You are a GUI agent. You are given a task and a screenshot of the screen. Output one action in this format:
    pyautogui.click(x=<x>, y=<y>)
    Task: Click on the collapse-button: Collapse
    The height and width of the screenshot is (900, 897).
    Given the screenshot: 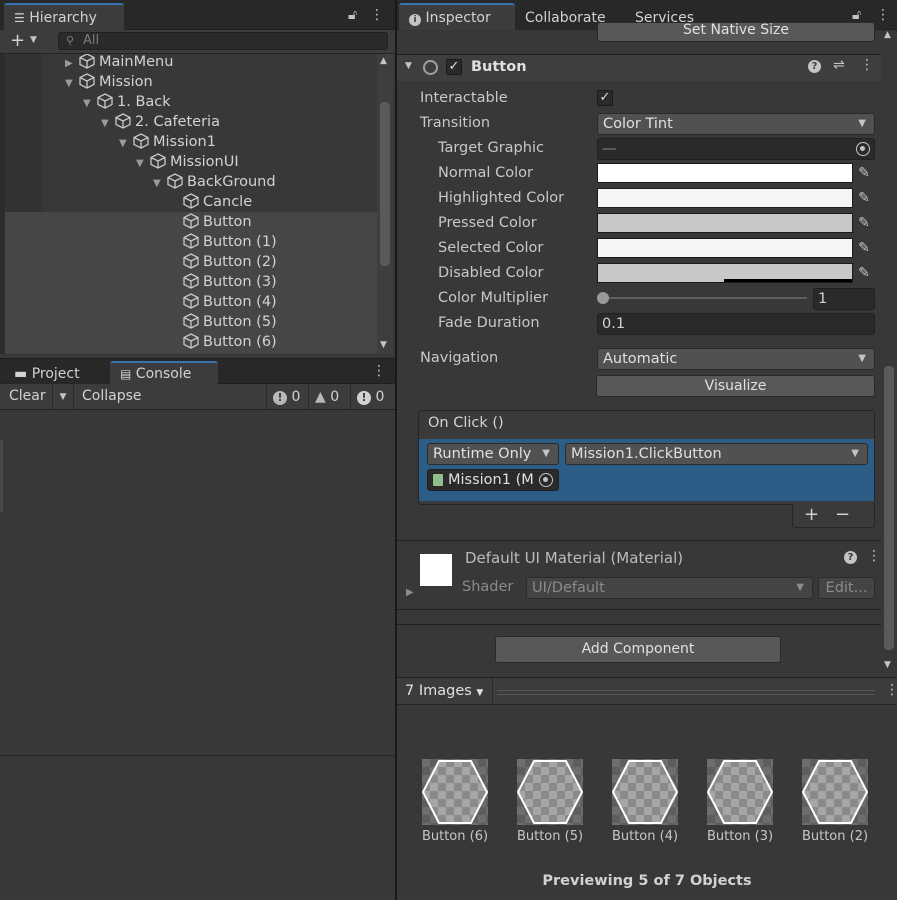 What is the action you would take?
    pyautogui.click(x=112, y=396)
    